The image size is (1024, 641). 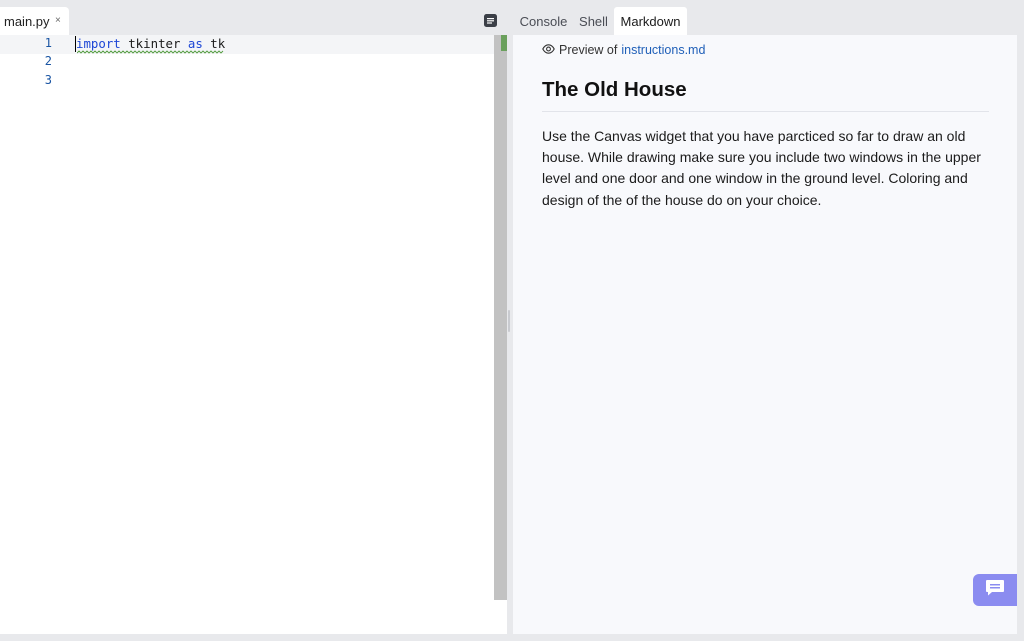 I want to click on line-number: 1, so click(x=48, y=43).